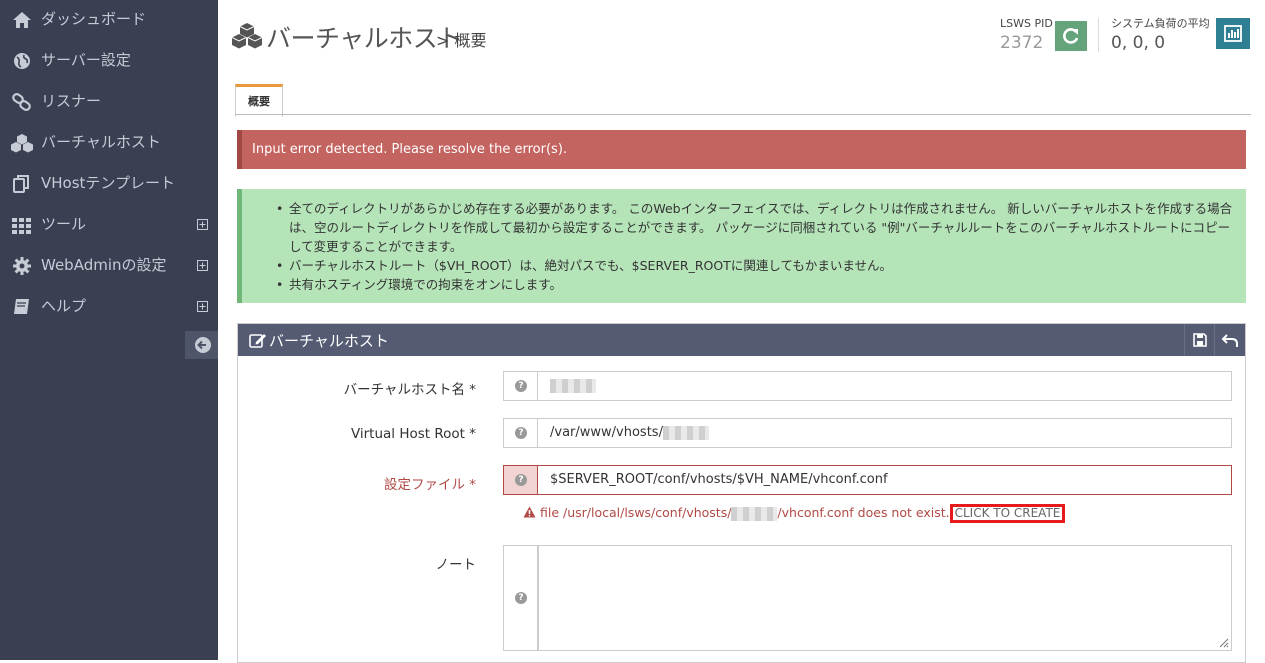 This screenshot has width=1265, height=663. Describe the element at coordinates (104, 265) in the screenshot. I see `sidebar-item-label: WebAdminの設定` at that location.